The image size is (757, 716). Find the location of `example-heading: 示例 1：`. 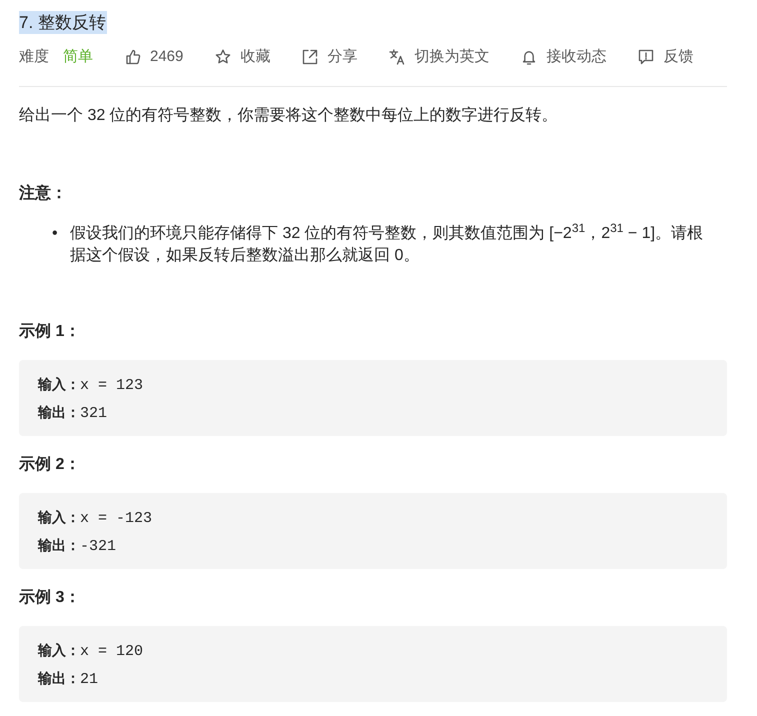

example-heading: 示例 1： is located at coordinates (50, 332).